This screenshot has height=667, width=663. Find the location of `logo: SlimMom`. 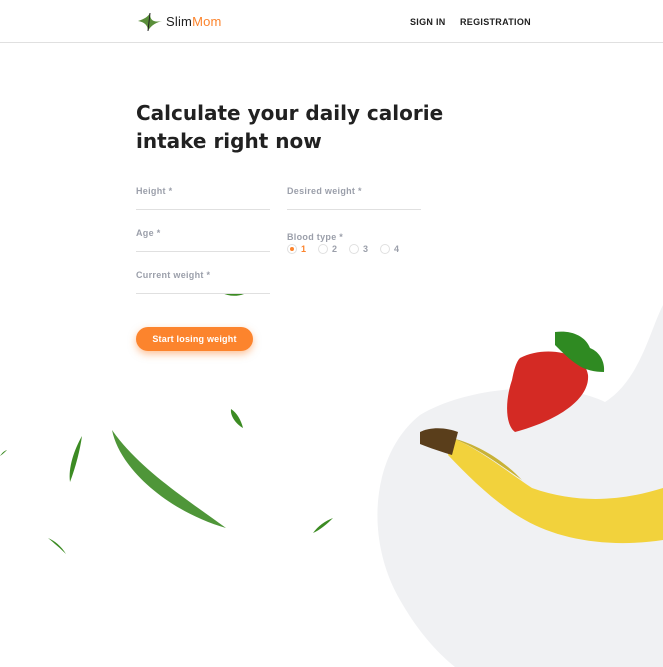

logo: SlimMom is located at coordinates (179, 21).